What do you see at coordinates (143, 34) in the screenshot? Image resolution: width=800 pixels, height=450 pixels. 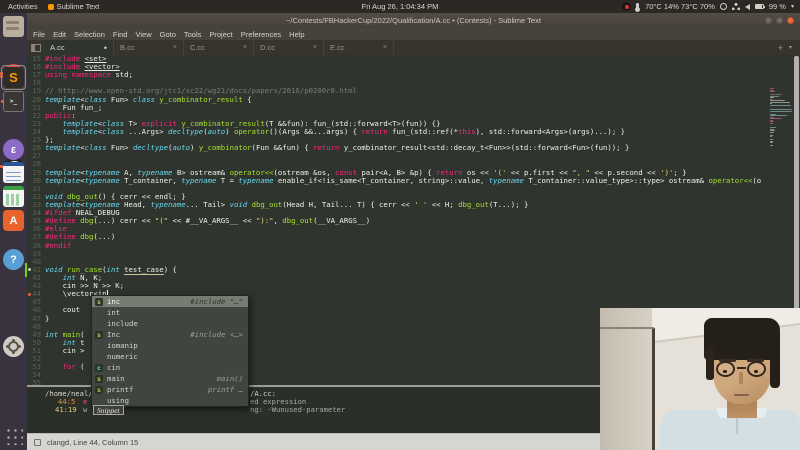 I see `menu-view: View` at bounding box center [143, 34].